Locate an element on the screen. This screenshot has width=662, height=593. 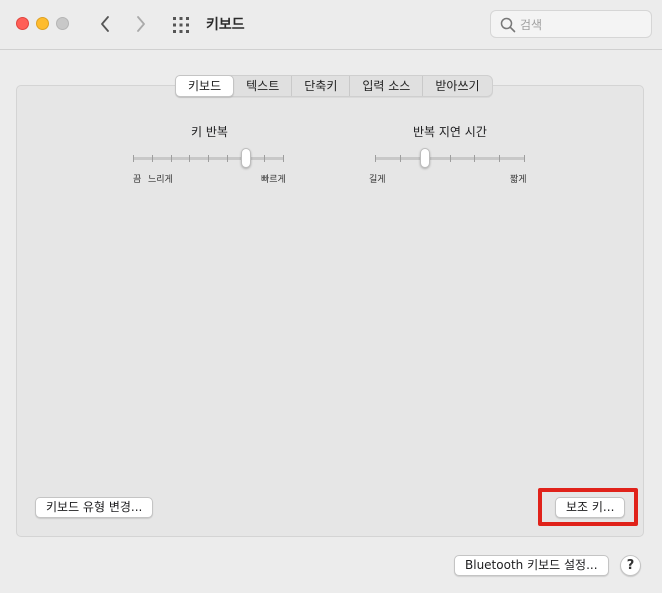
tab-dictation: 받아쓰기 is located at coordinates (457, 86).